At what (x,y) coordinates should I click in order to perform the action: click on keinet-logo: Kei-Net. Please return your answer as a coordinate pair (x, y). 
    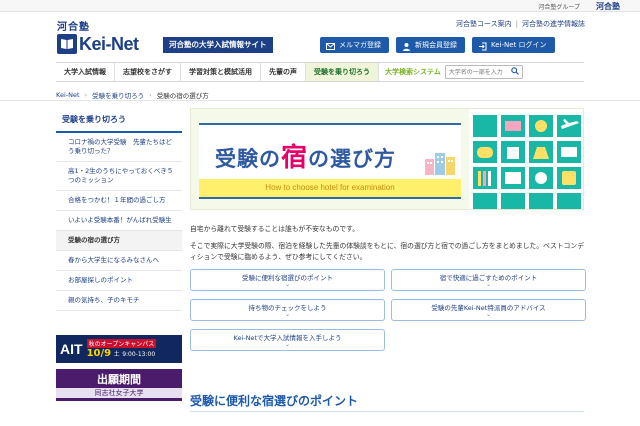
    Looking at the image, I should click on (108, 44).